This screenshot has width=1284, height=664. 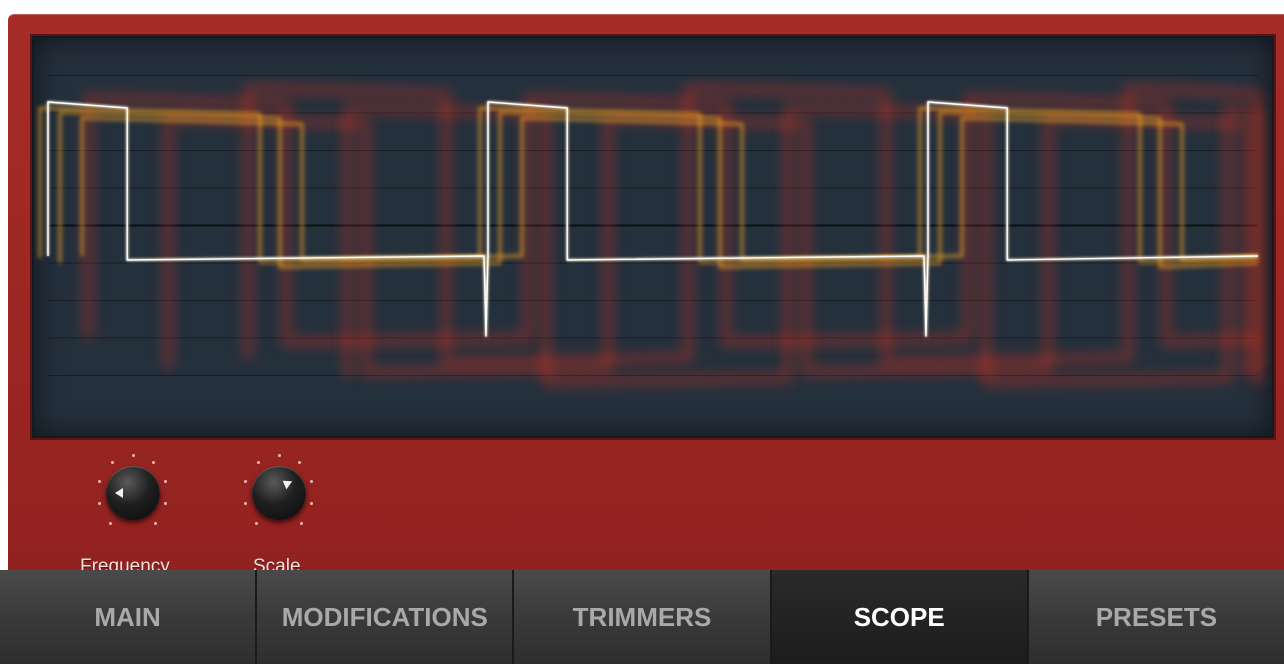 What do you see at coordinates (1156, 617) in the screenshot?
I see `tab-presets: PRESETS` at bounding box center [1156, 617].